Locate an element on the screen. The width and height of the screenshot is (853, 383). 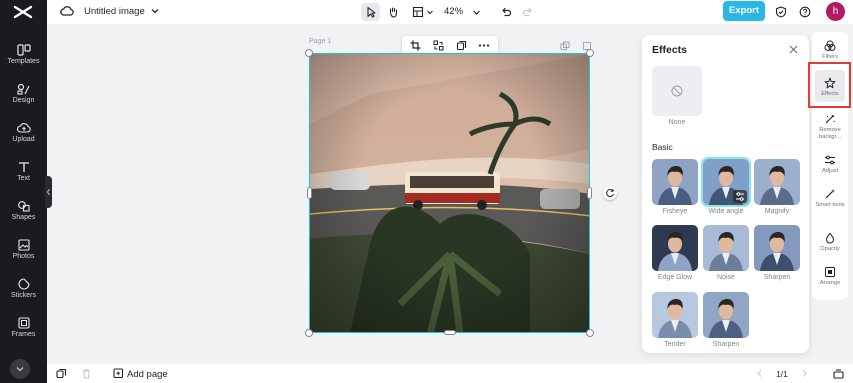
remove-background-icon is located at coordinates (830, 119).